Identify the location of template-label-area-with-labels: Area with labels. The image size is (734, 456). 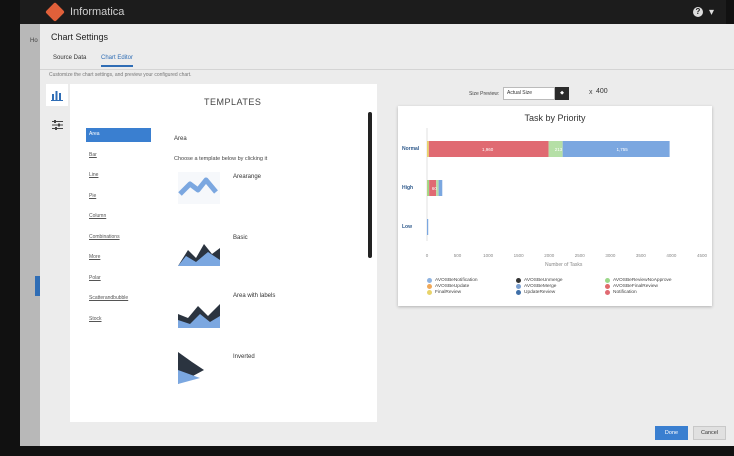
(254, 296).